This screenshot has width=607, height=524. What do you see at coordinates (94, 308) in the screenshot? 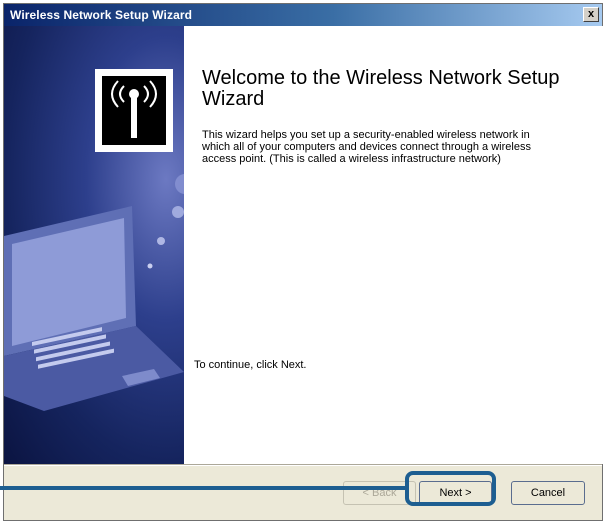
I see `laptop-illustration` at bounding box center [94, 308].